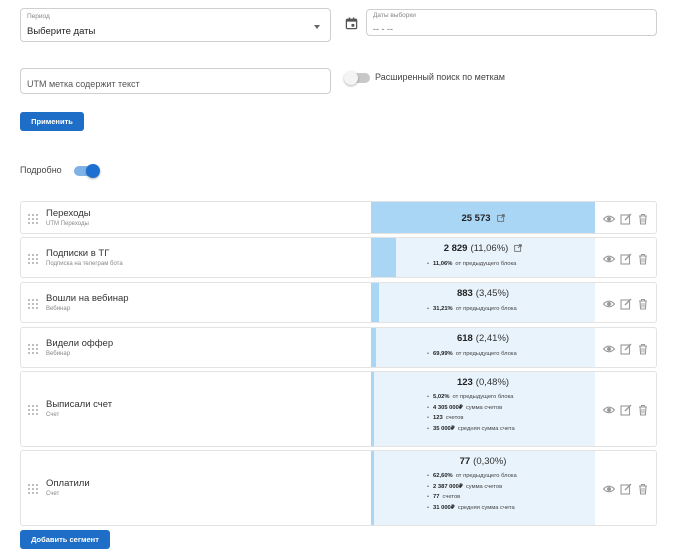 The height and width of the screenshot is (559, 676). I want to click on segment-count-line: 883 (3,45%), so click(483, 293).